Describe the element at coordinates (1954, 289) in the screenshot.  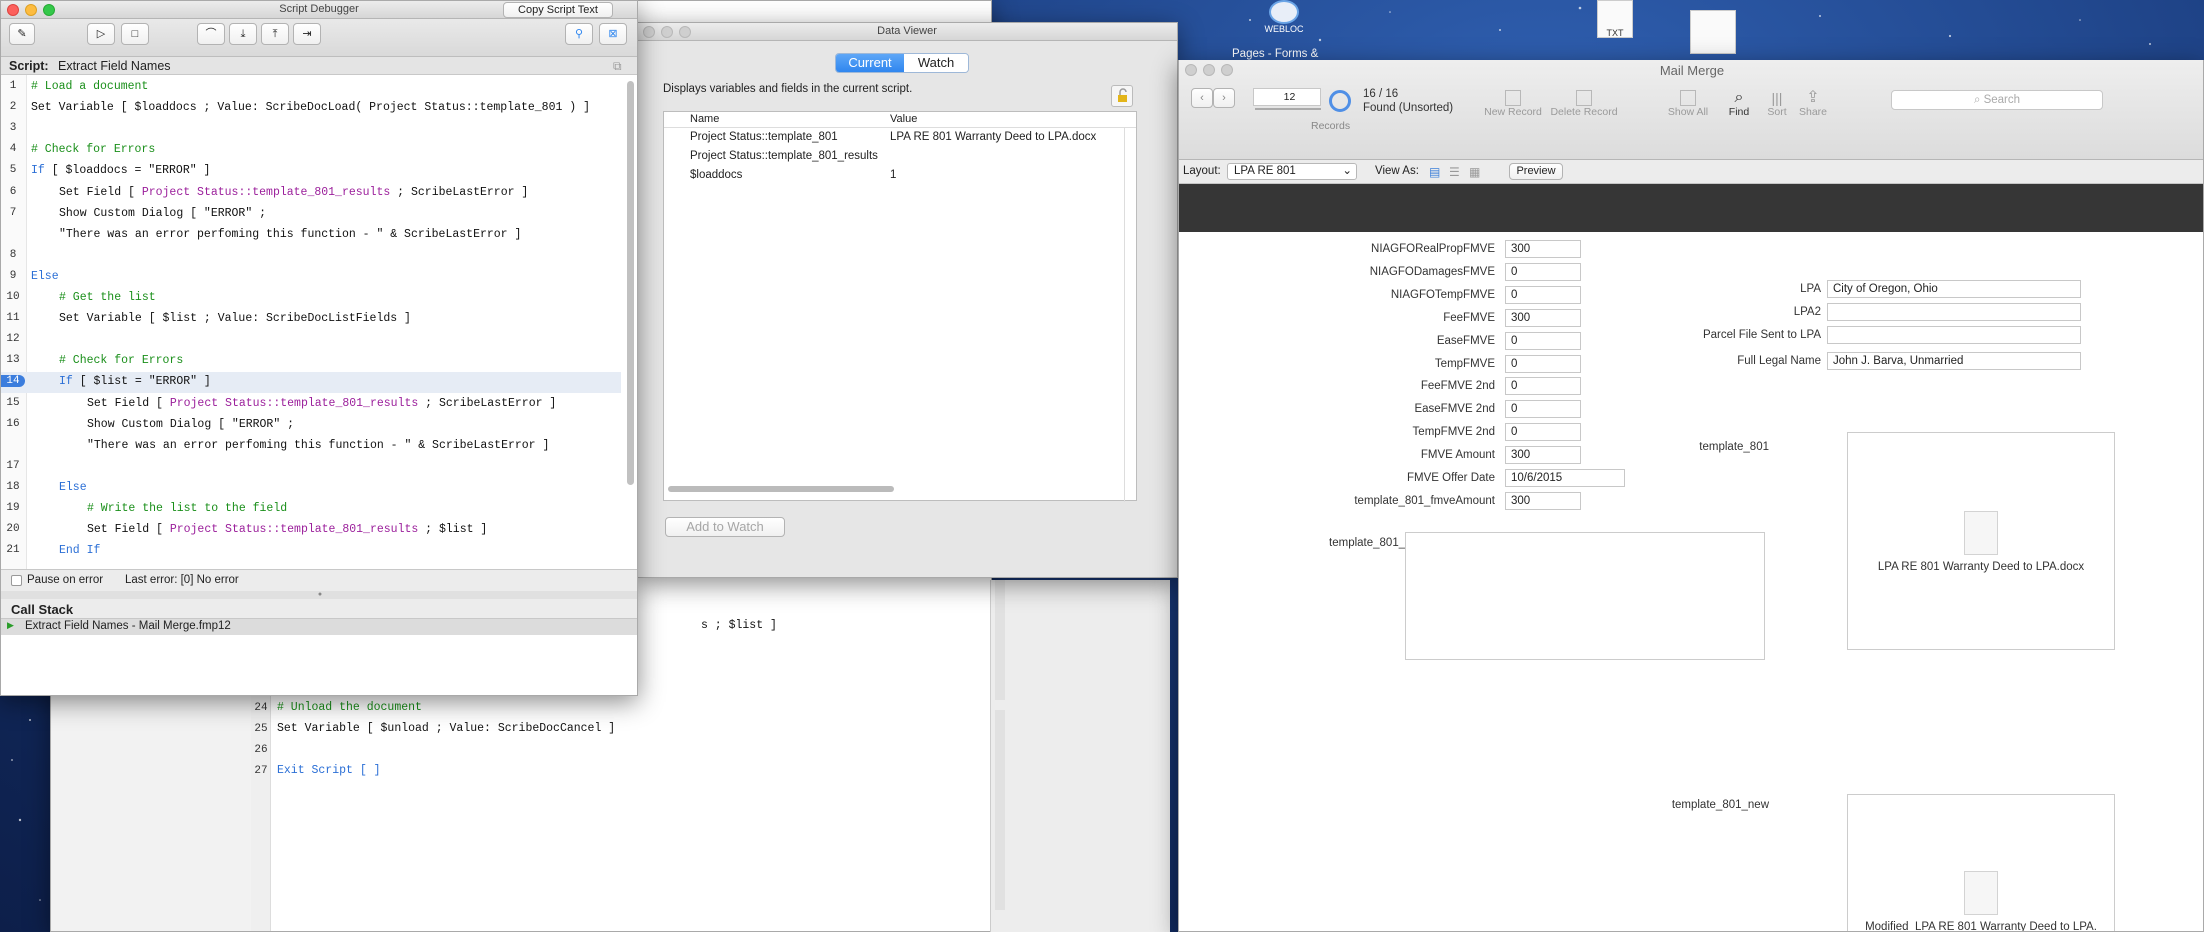
I see `field-input: City of Oregon, Ohio` at that location.